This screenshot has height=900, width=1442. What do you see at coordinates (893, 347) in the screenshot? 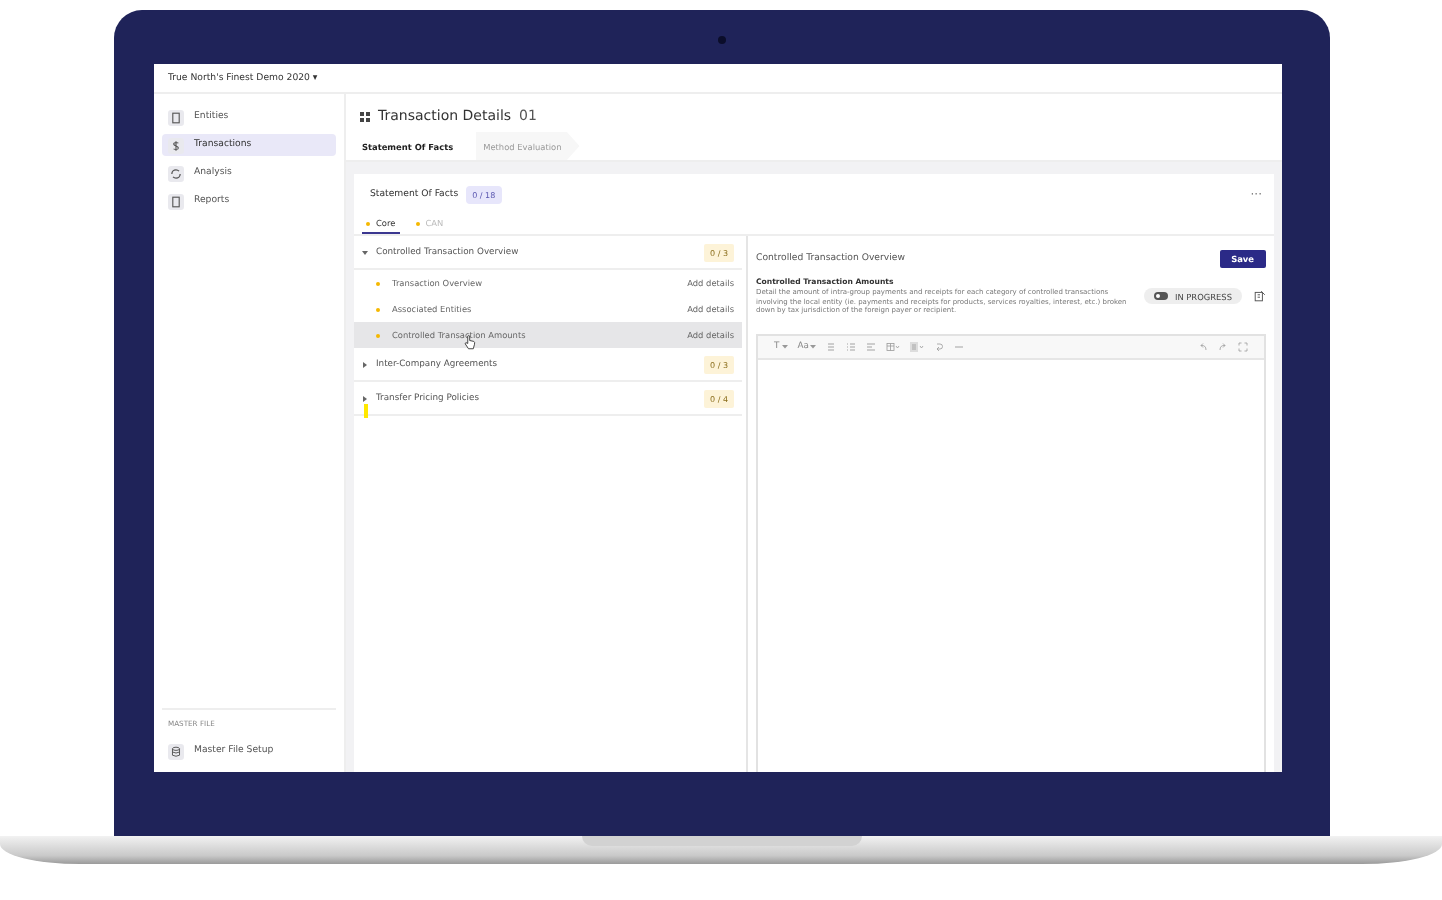
I see `table-icon` at bounding box center [893, 347].